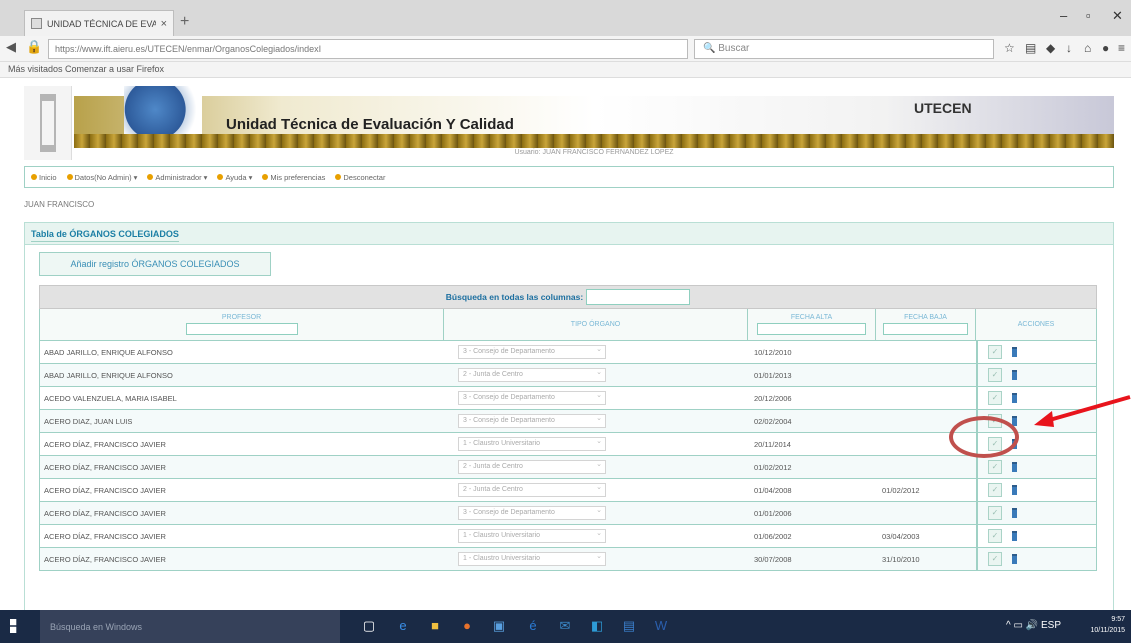  What do you see at coordinates (1088, 15) in the screenshot?
I see `maximize-icon: ▫` at bounding box center [1088, 15].